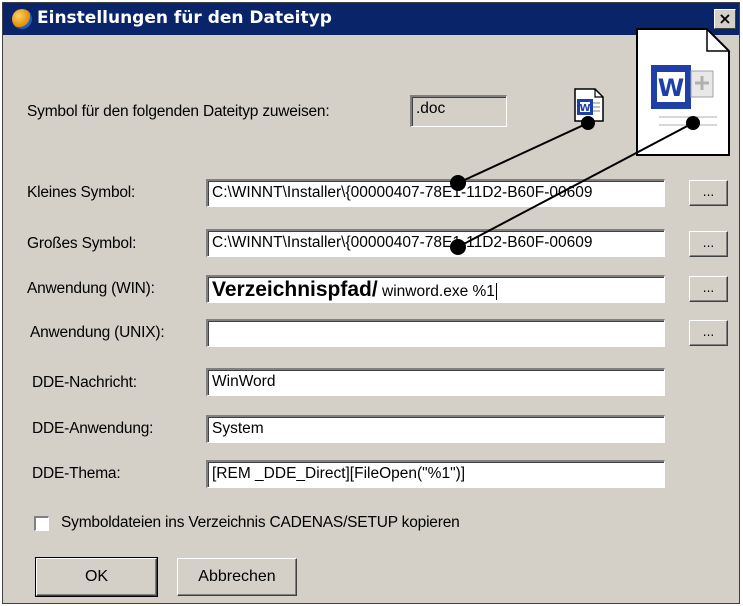  What do you see at coordinates (436, 291) in the screenshot?
I see `app-win-command: winword.exe %1` at bounding box center [436, 291].